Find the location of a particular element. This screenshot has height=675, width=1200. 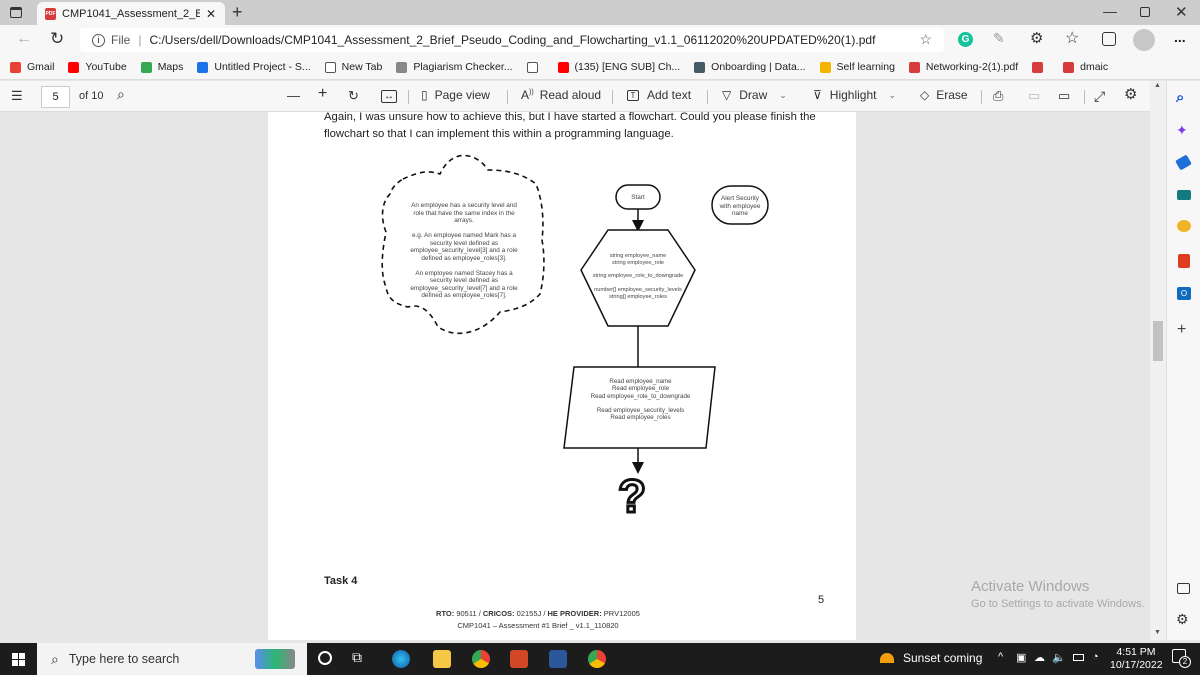

text-line: role that have the same index in the is located at coordinates (464, 213).